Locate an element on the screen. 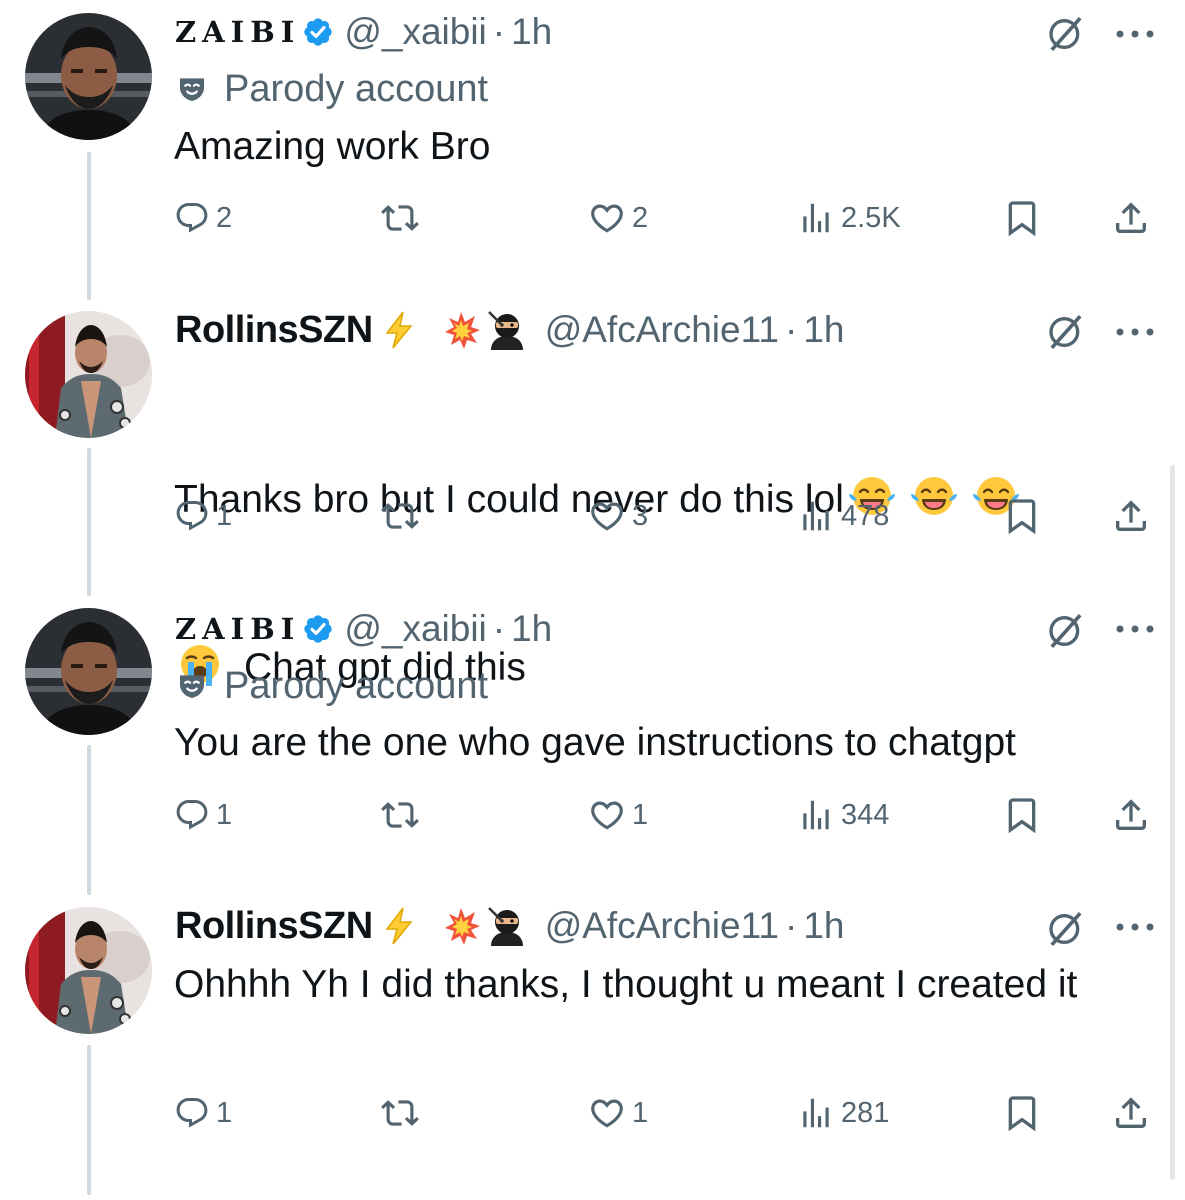 The height and width of the screenshot is (1200, 1185). reply-button: 2 is located at coordinates (203, 218).